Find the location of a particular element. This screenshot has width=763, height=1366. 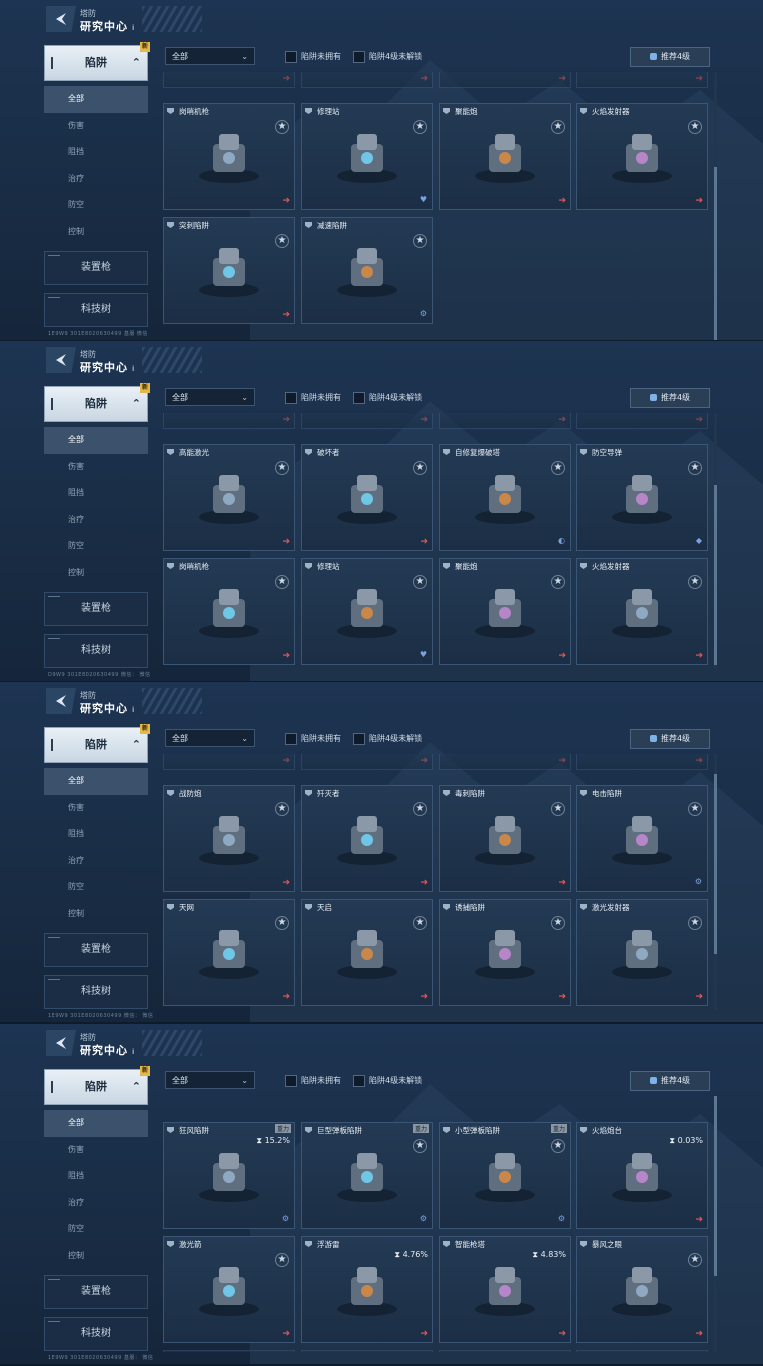

trap-card: 自修复爆破塔 ★ ◐ is located at coordinates (505, 497).